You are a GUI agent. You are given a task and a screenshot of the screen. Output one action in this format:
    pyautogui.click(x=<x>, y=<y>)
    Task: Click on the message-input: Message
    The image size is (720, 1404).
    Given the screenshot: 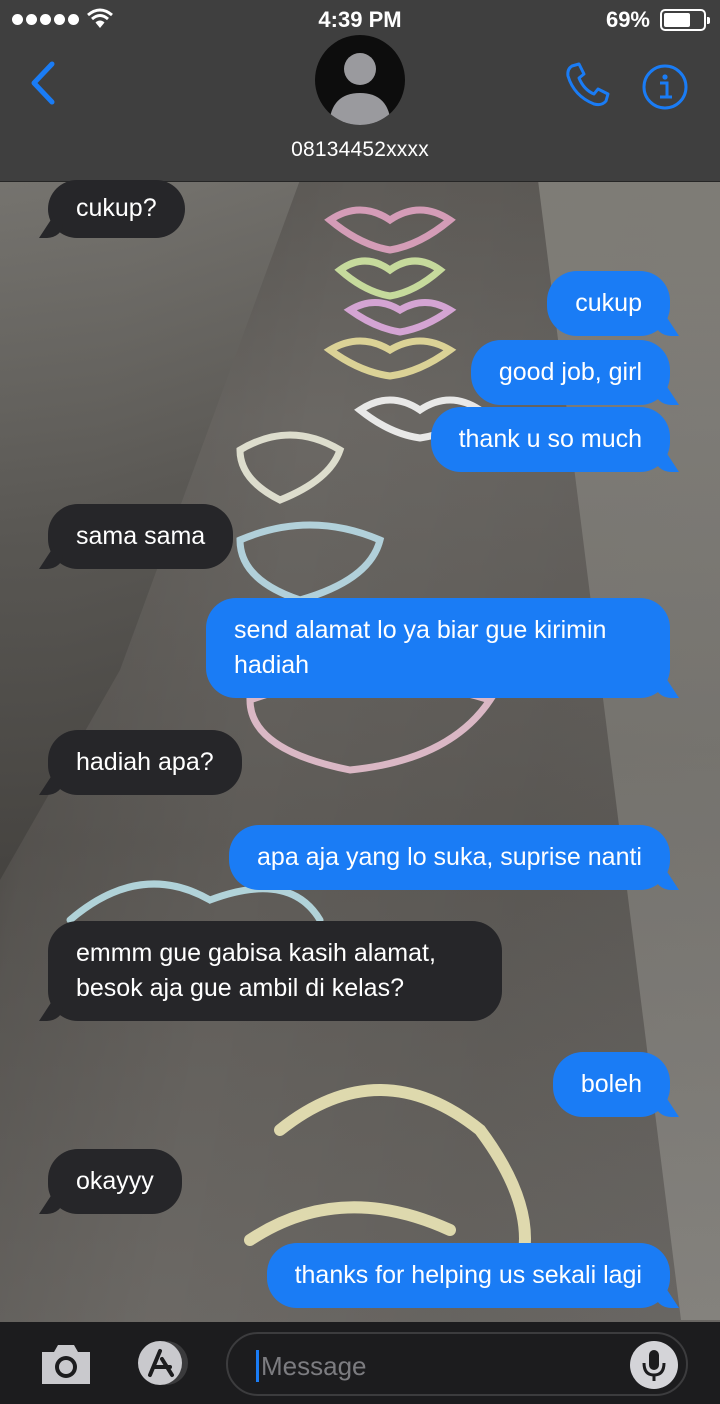 What is the action you would take?
    pyautogui.click(x=457, y=1364)
    